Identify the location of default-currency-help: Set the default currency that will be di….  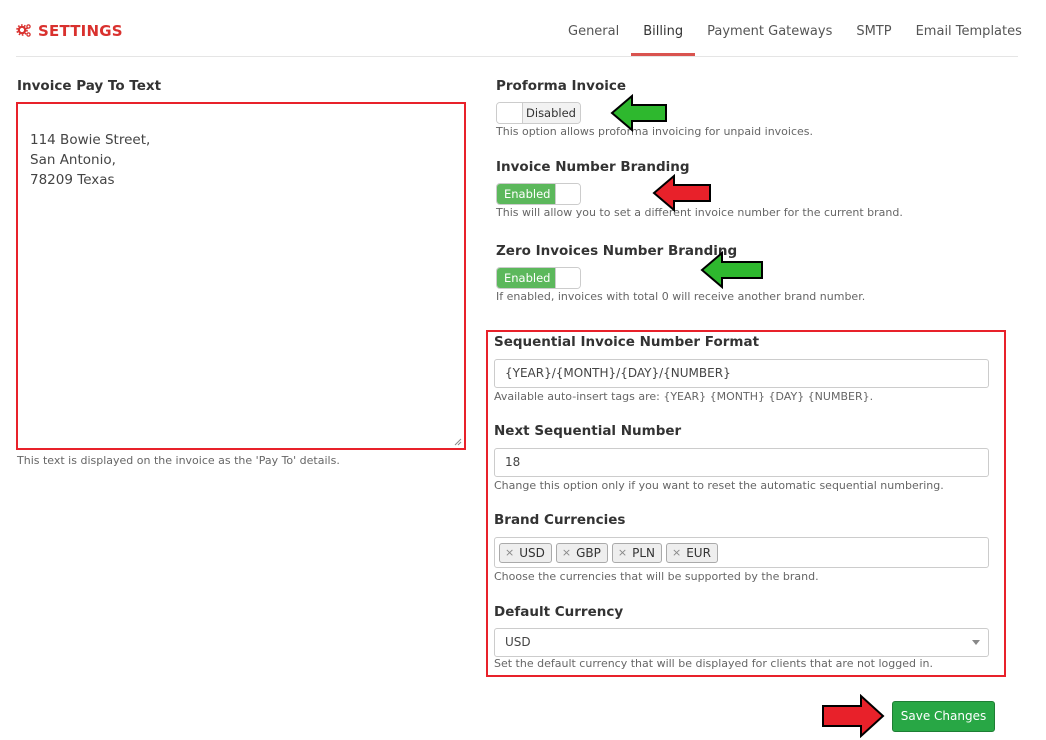
(713, 663).